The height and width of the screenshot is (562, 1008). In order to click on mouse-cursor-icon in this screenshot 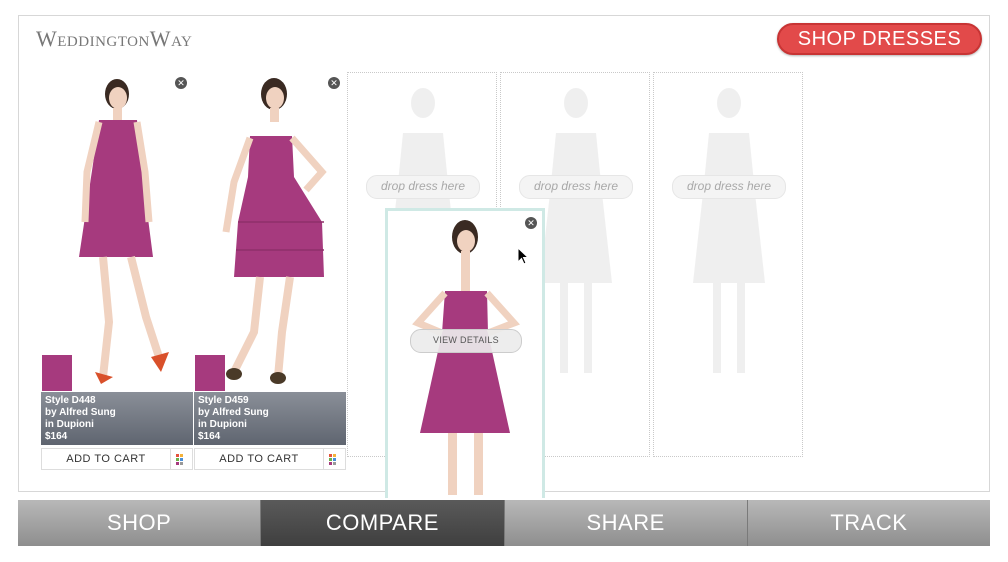, I will do `click(523, 256)`.